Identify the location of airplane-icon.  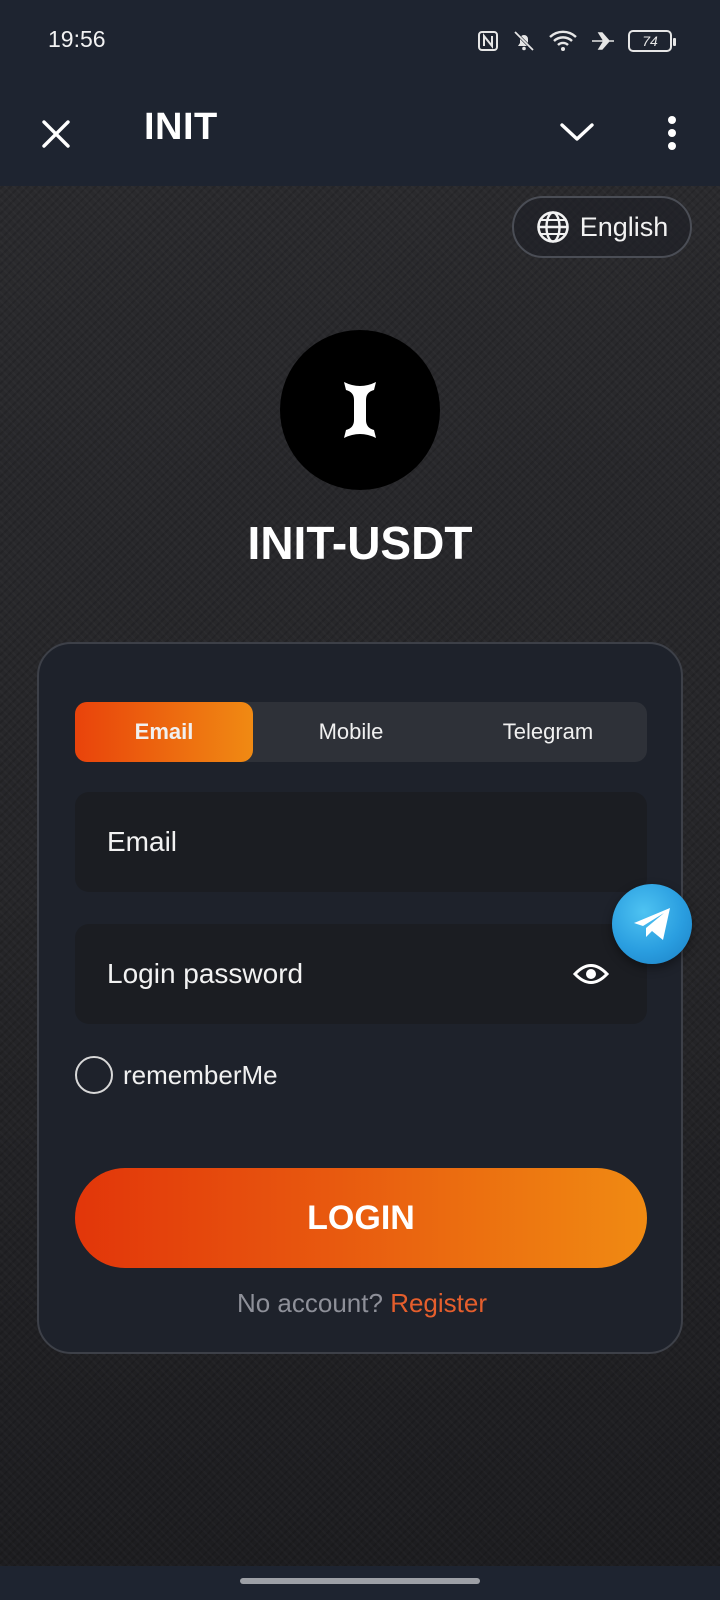
(603, 41).